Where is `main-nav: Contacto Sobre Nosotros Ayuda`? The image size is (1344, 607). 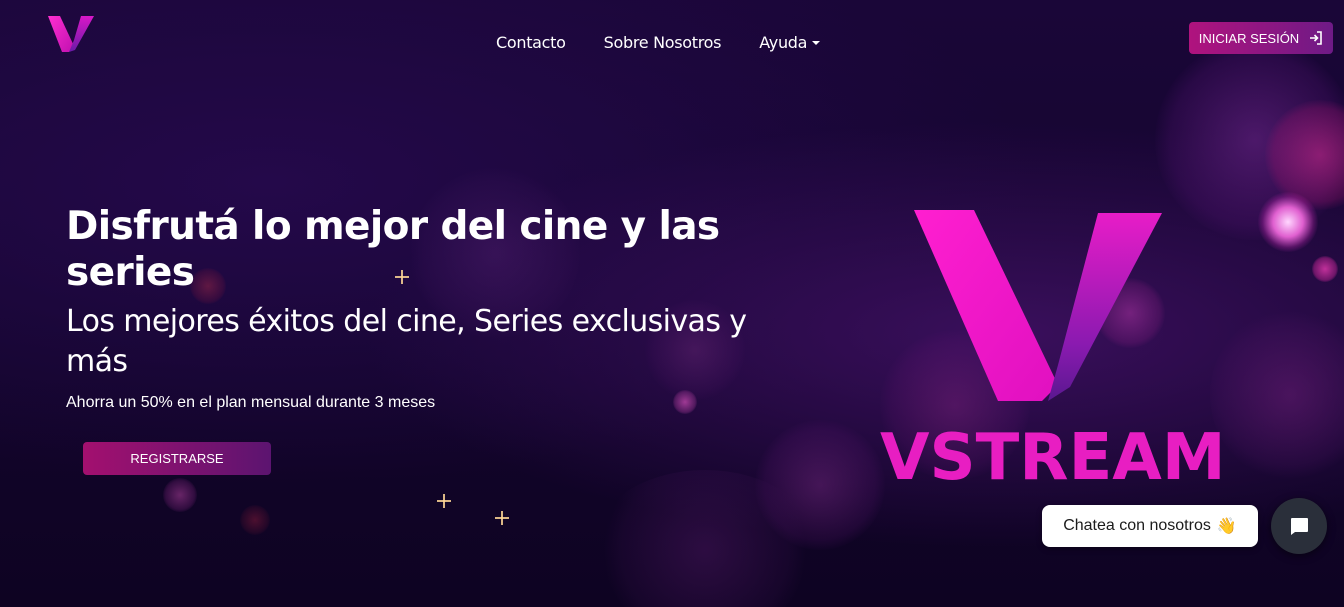 main-nav: Contacto Sobre Nosotros Ayuda is located at coordinates (658, 42).